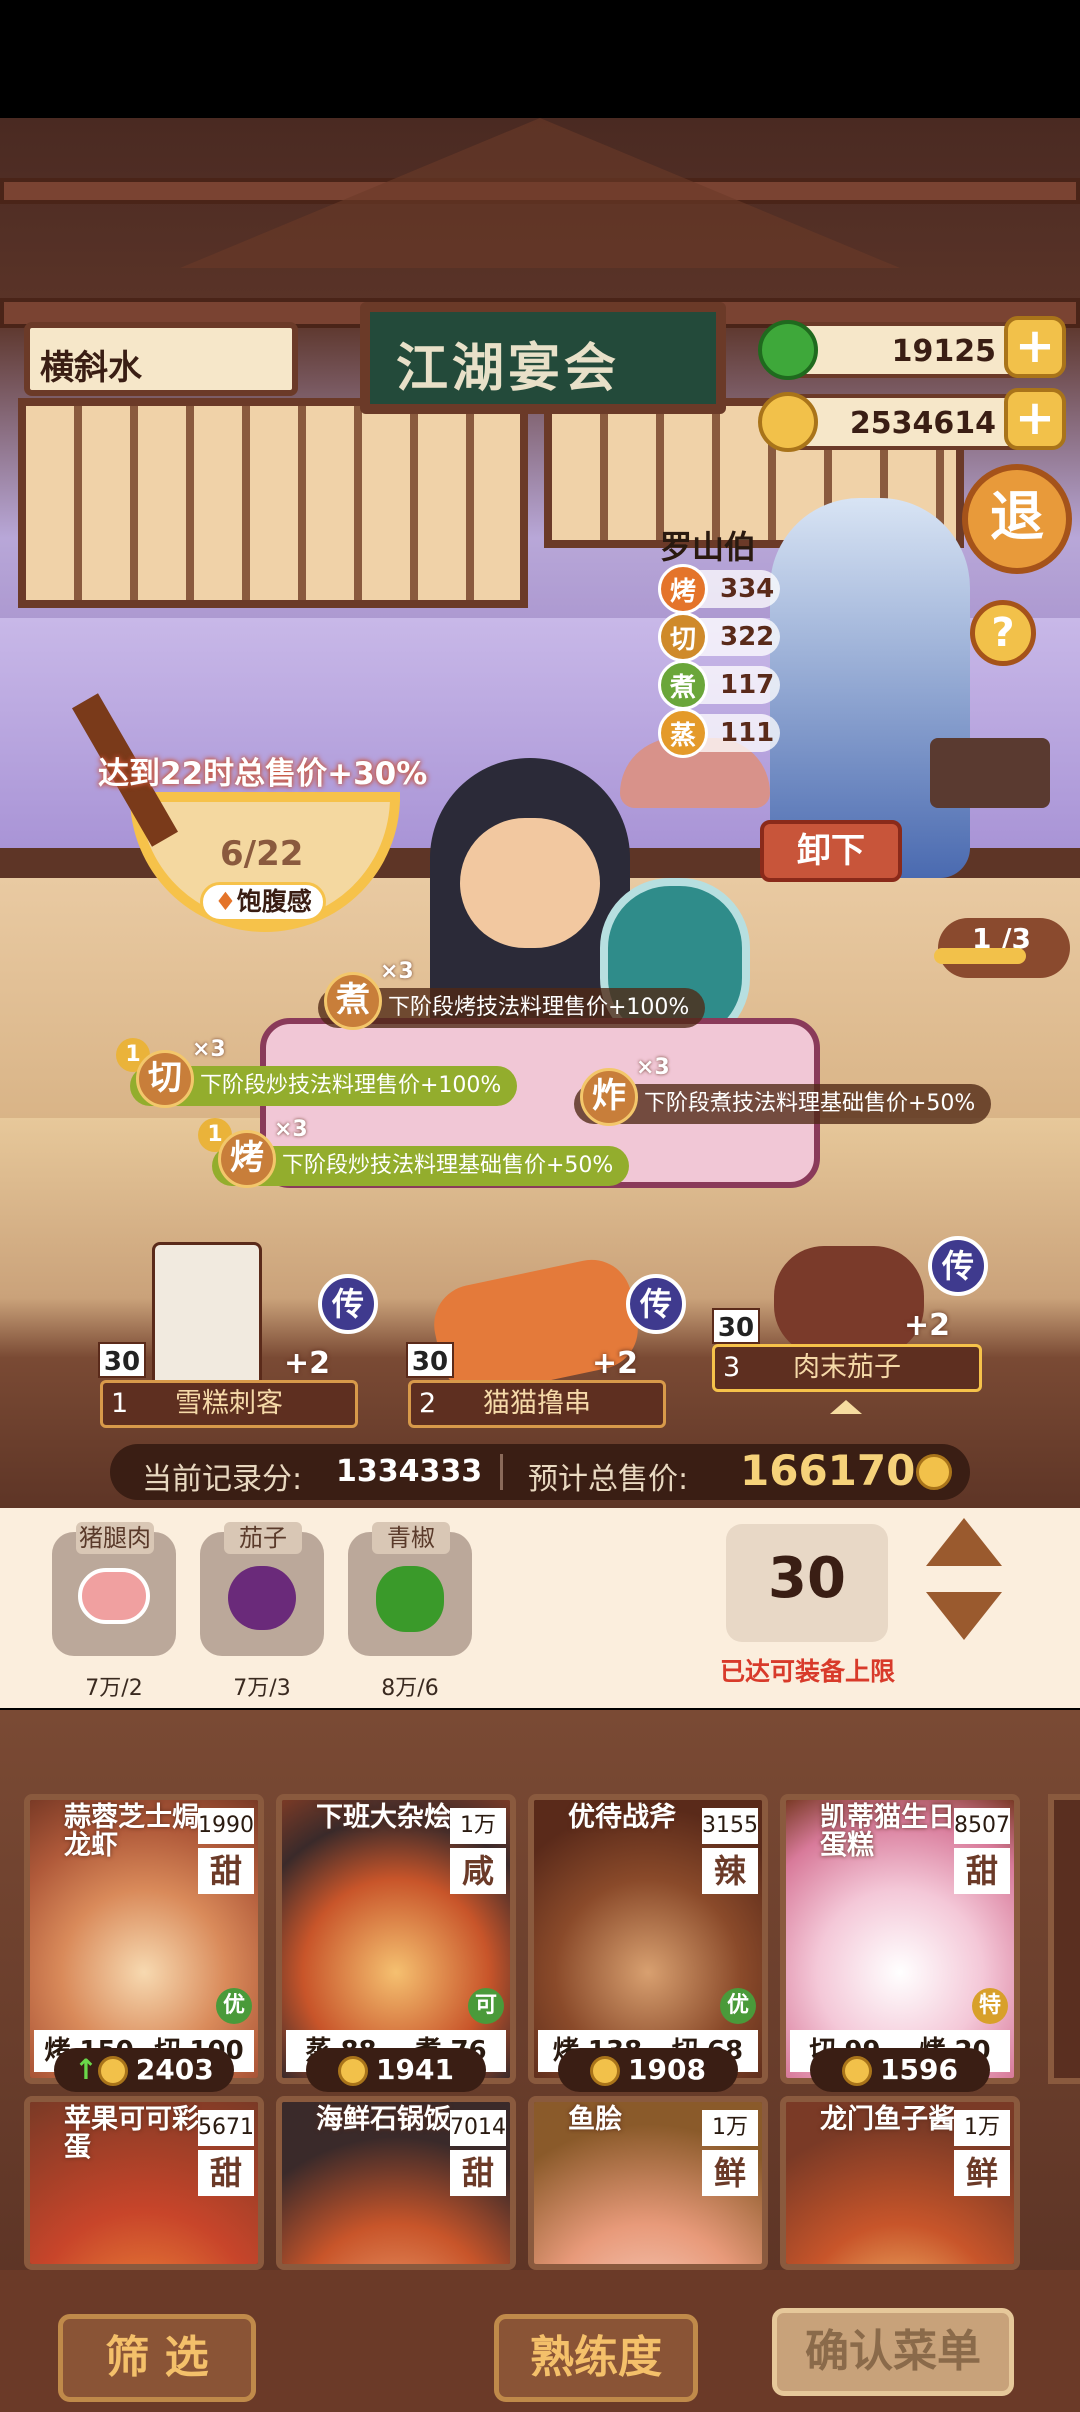 This screenshot has height=2412, width=1080. I want to click on unload-button: 卸下, so click(831, 851).